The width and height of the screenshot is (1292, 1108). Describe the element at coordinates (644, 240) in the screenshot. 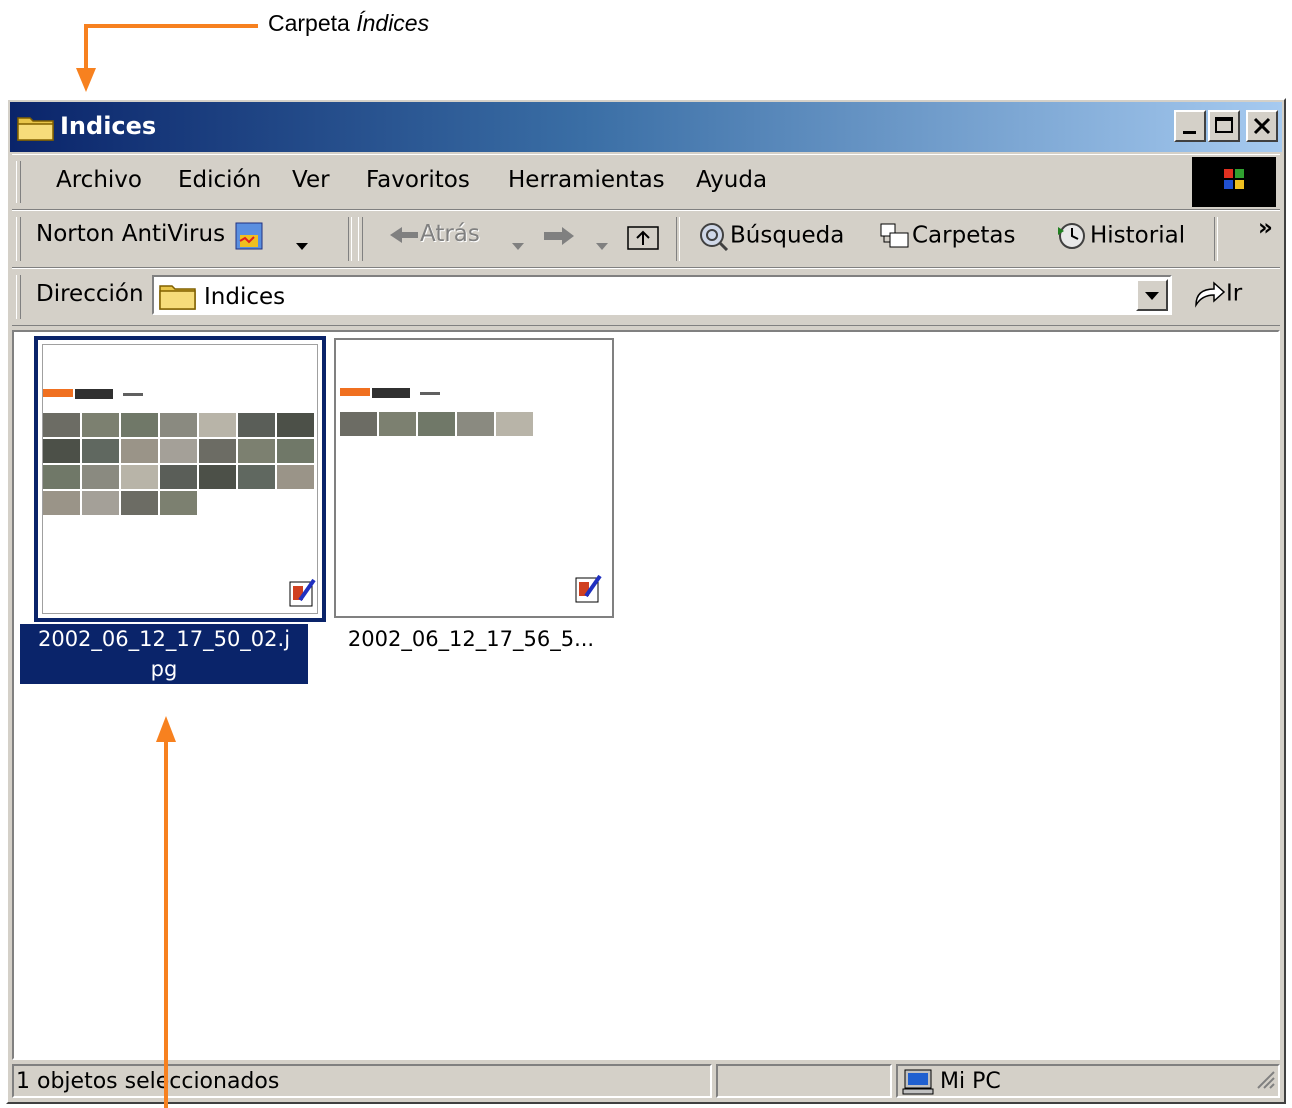

I see `up-folder-button` at that location.